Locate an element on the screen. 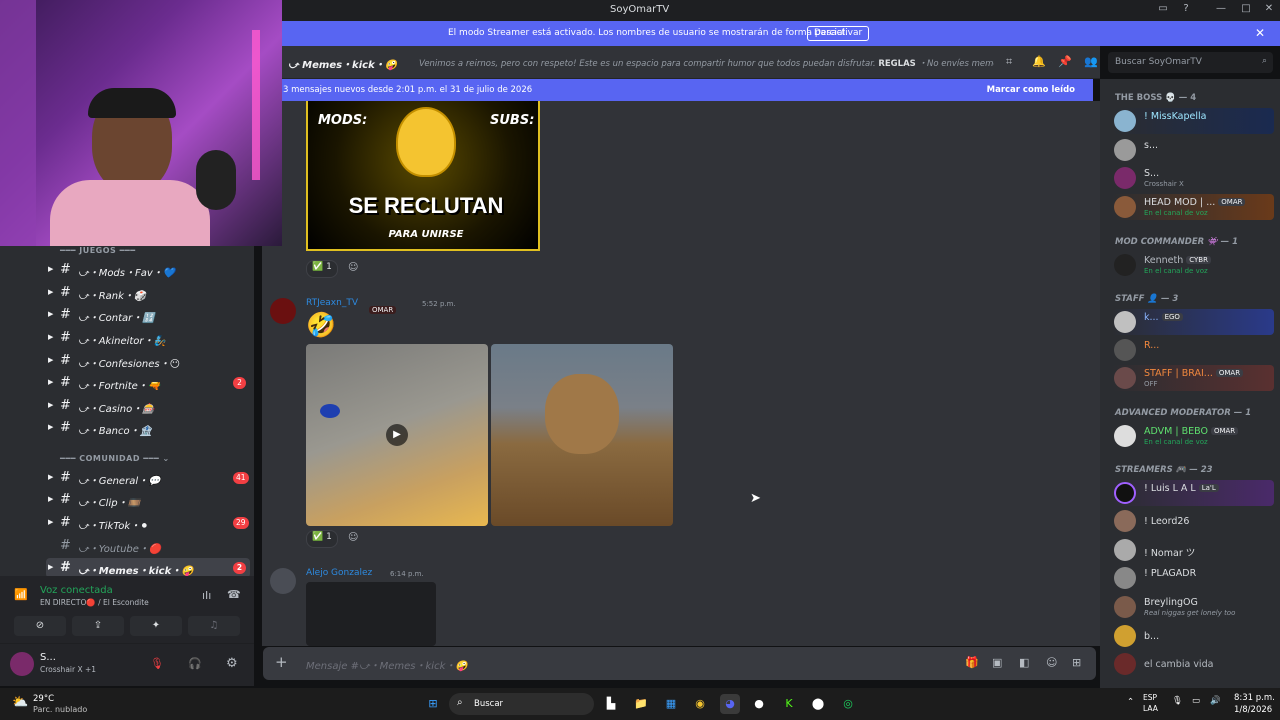 The image size is (1280, 720). bell-icon: 🔔 is located at coordinates (1039, 61).